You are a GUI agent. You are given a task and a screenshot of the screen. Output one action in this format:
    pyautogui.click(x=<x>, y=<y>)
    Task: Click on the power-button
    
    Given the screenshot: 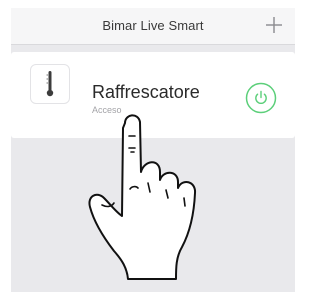 What is the action you would take?
    pyautogui.click(x=261, y=98)
    